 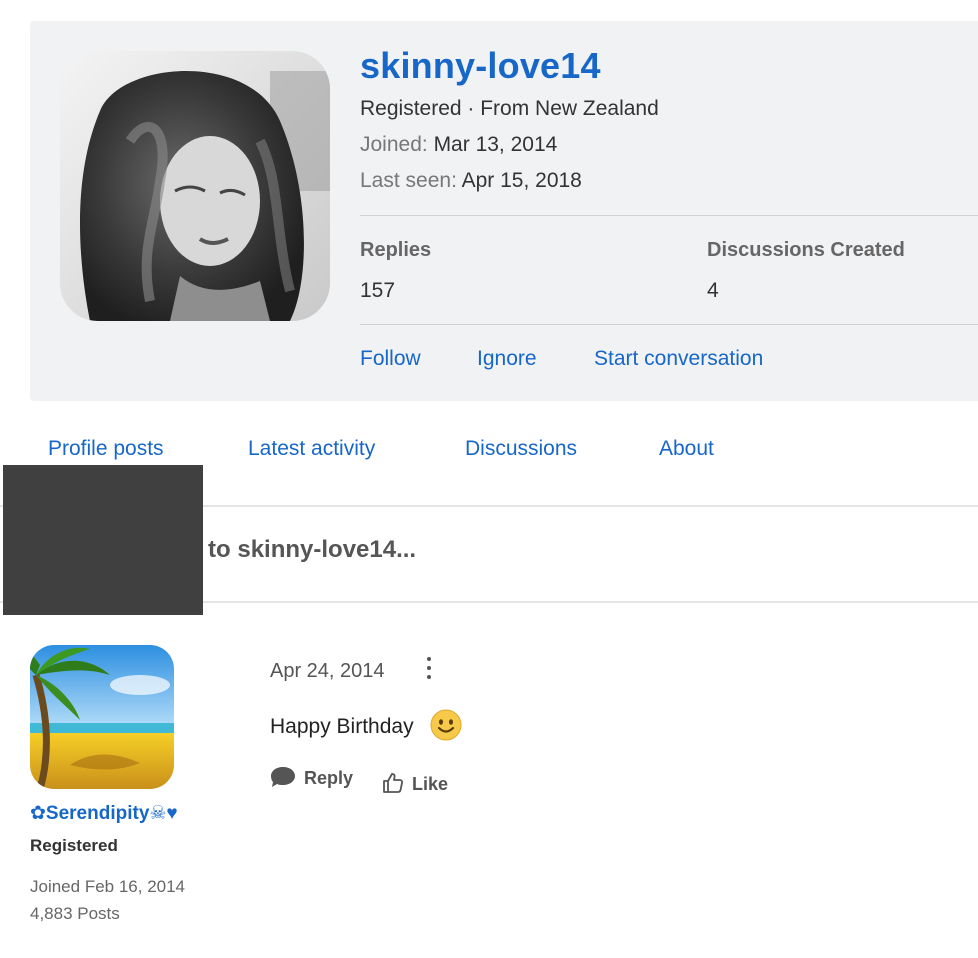 What do you see at coordinates (507, 359) in the screenshot?
I see `ignore-button: Ignore` at bounding box center [507, 359].